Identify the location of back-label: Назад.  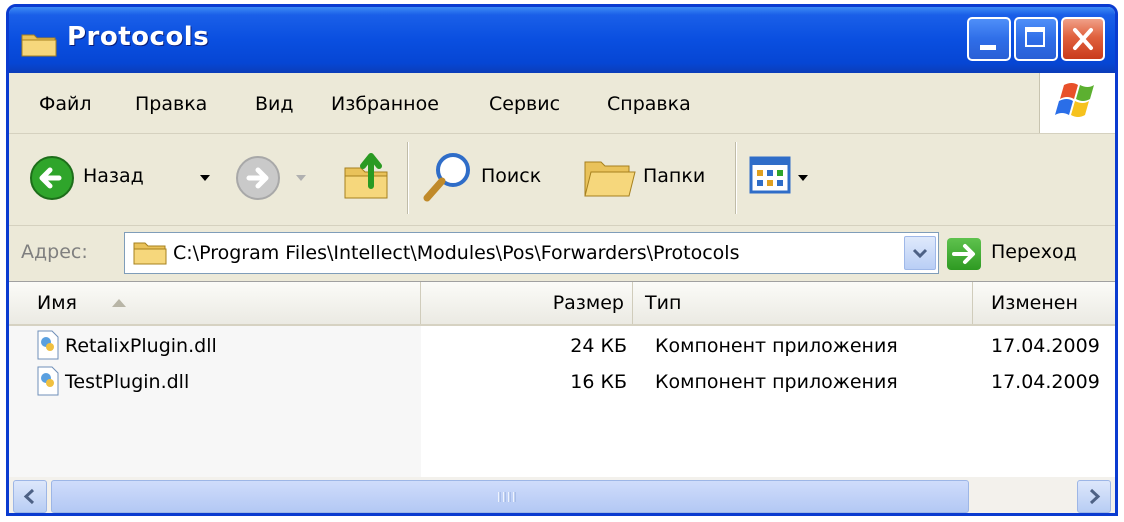
(113, 176).